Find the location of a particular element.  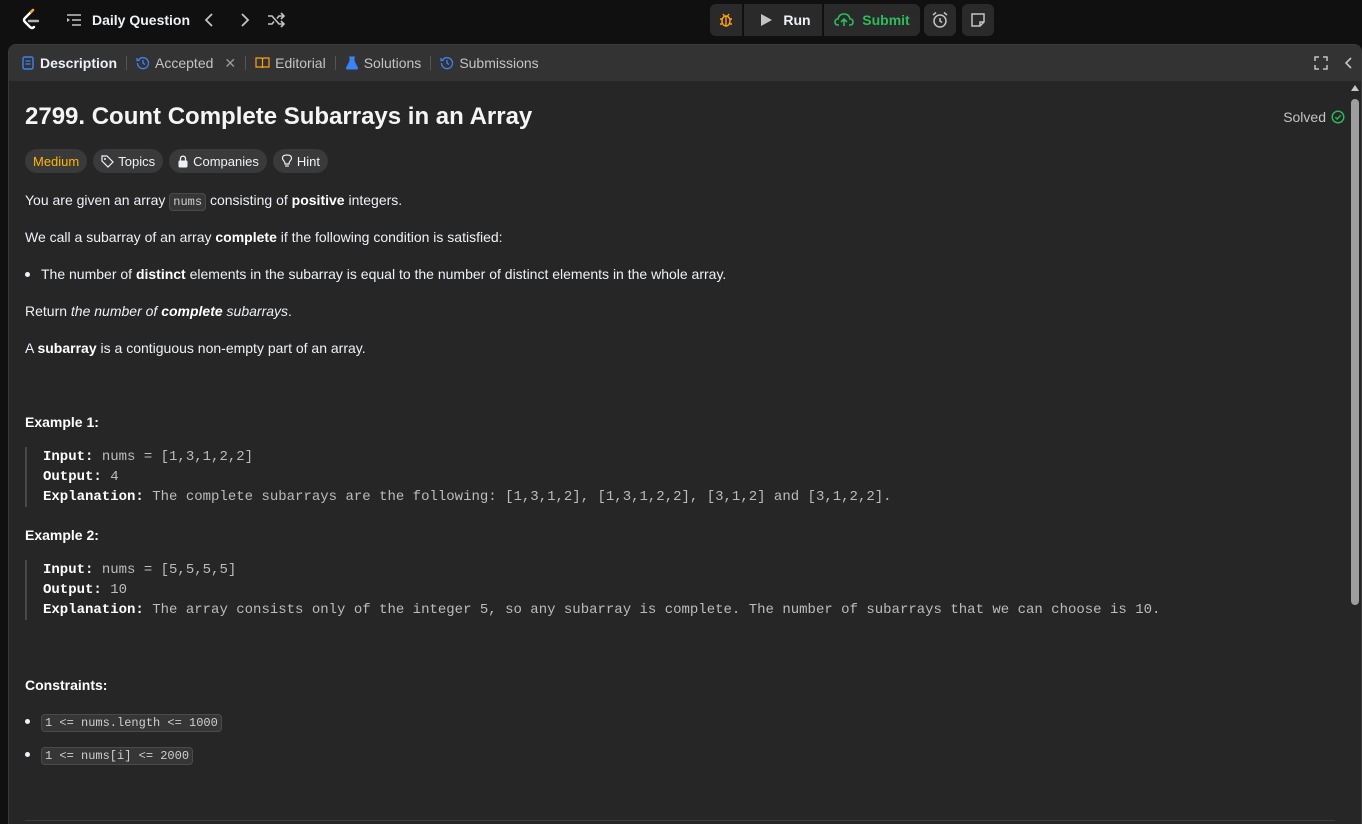

tab-editorial: Editorial is located at coordinates (290, 63).